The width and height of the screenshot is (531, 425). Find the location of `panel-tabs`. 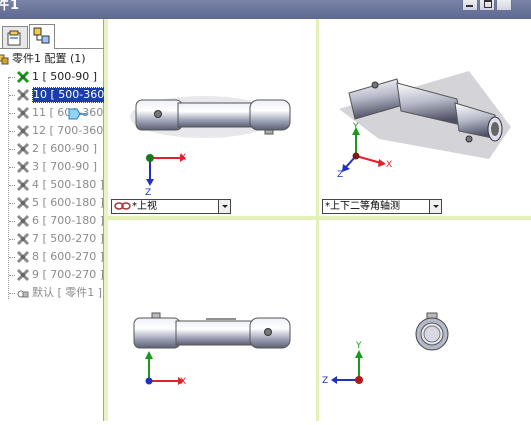

panel-tabs is located at coordinates (52, 36).